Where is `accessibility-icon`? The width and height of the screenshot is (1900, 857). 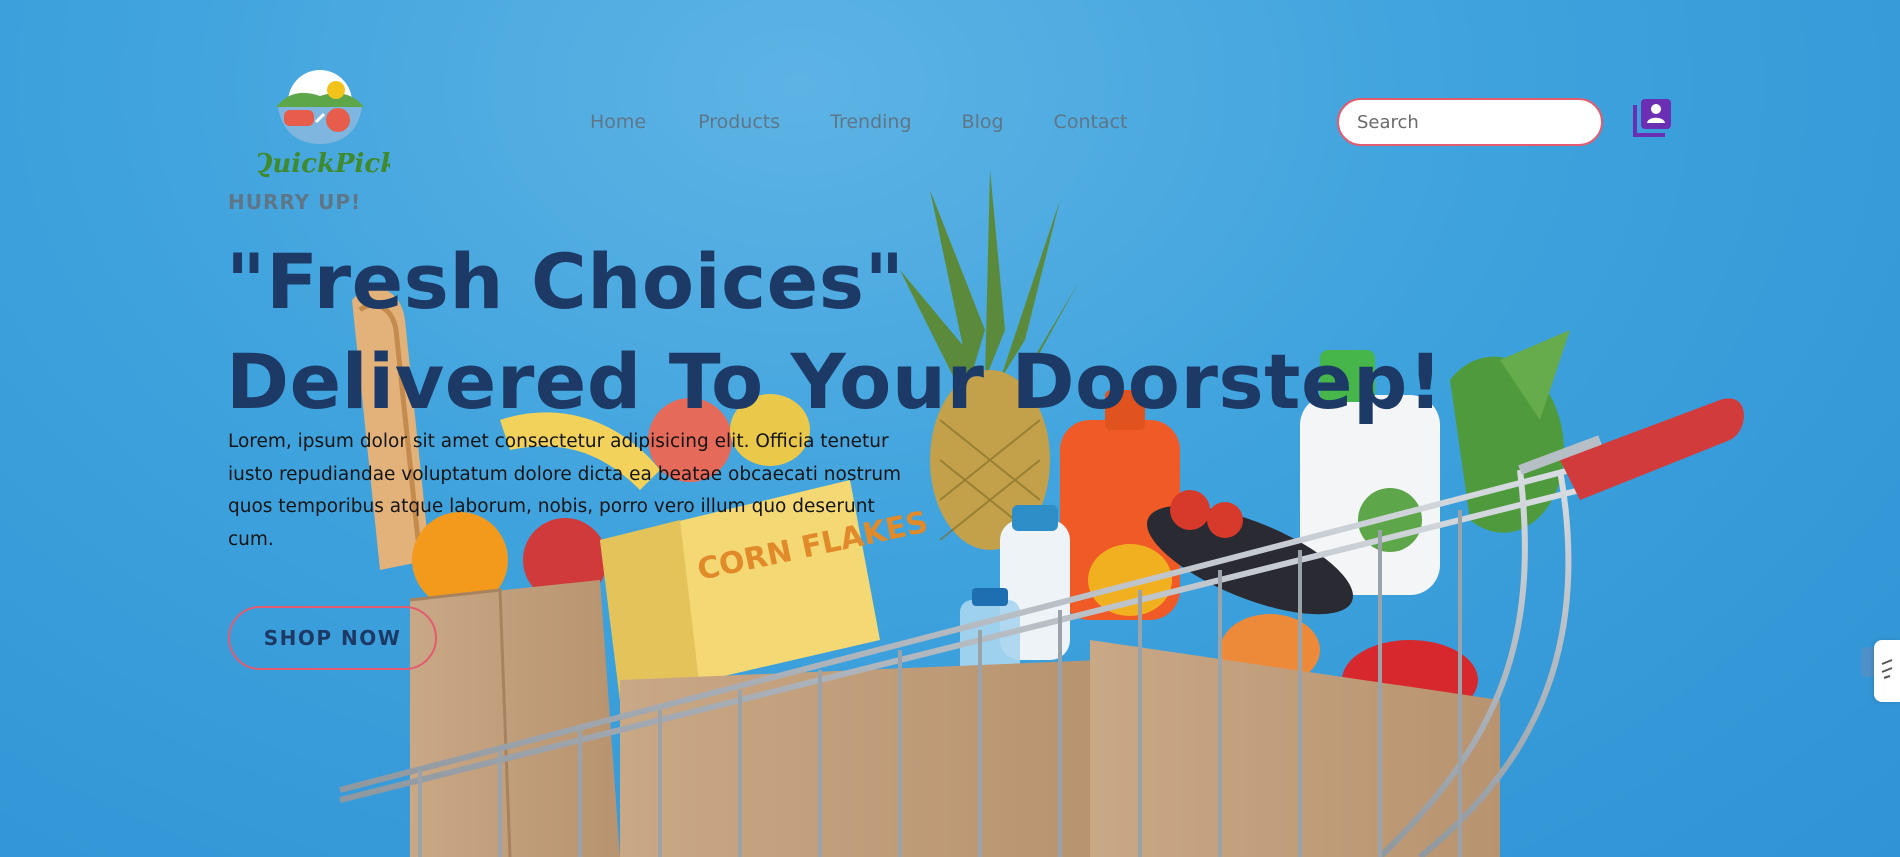 accessibility-icon is located at coordinates (1887, 669).